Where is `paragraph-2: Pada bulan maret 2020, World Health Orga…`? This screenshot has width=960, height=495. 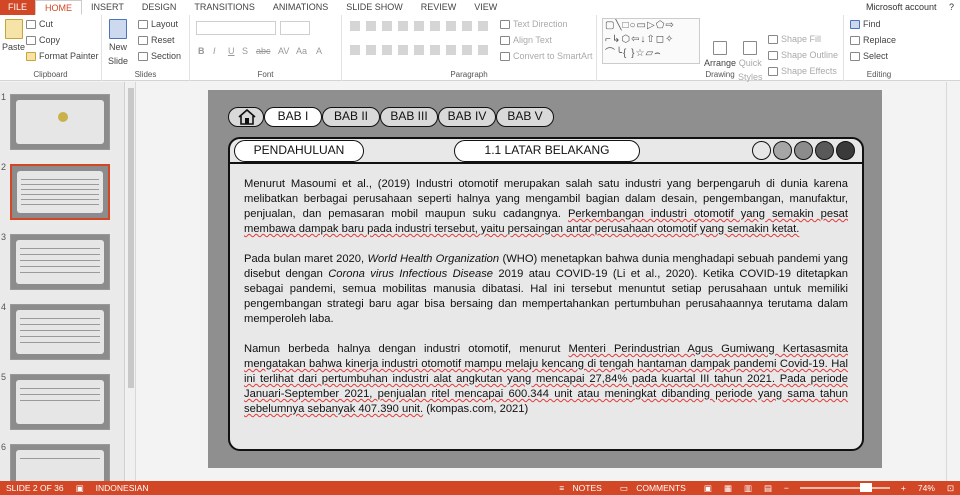 paragraph-2: Pada bulan maret 2020, World Health Orga… is located at coordinates (546, 289).